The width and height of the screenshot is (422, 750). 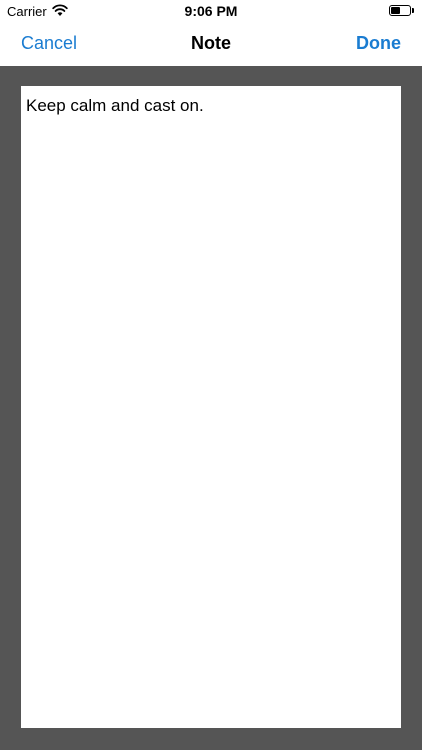 I want to click on battery-cap, so click(x=413, y=10).